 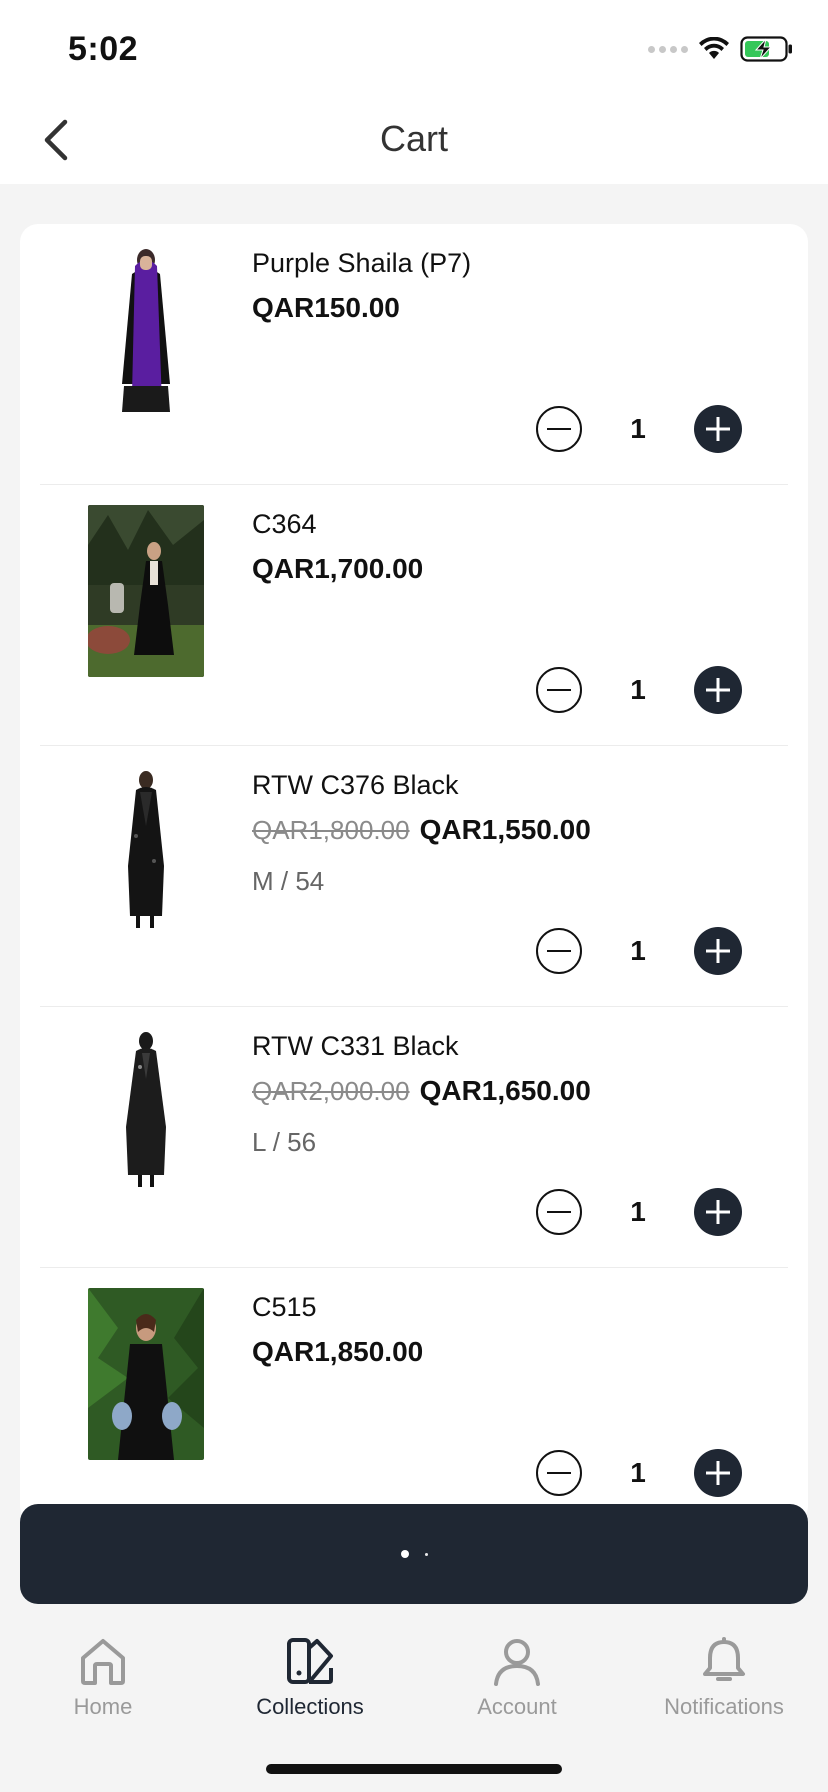 What do you see at coordinates (103, 1706) in the screenshot?
I see `tab-label: Home` at bounding box center [103, 1706].